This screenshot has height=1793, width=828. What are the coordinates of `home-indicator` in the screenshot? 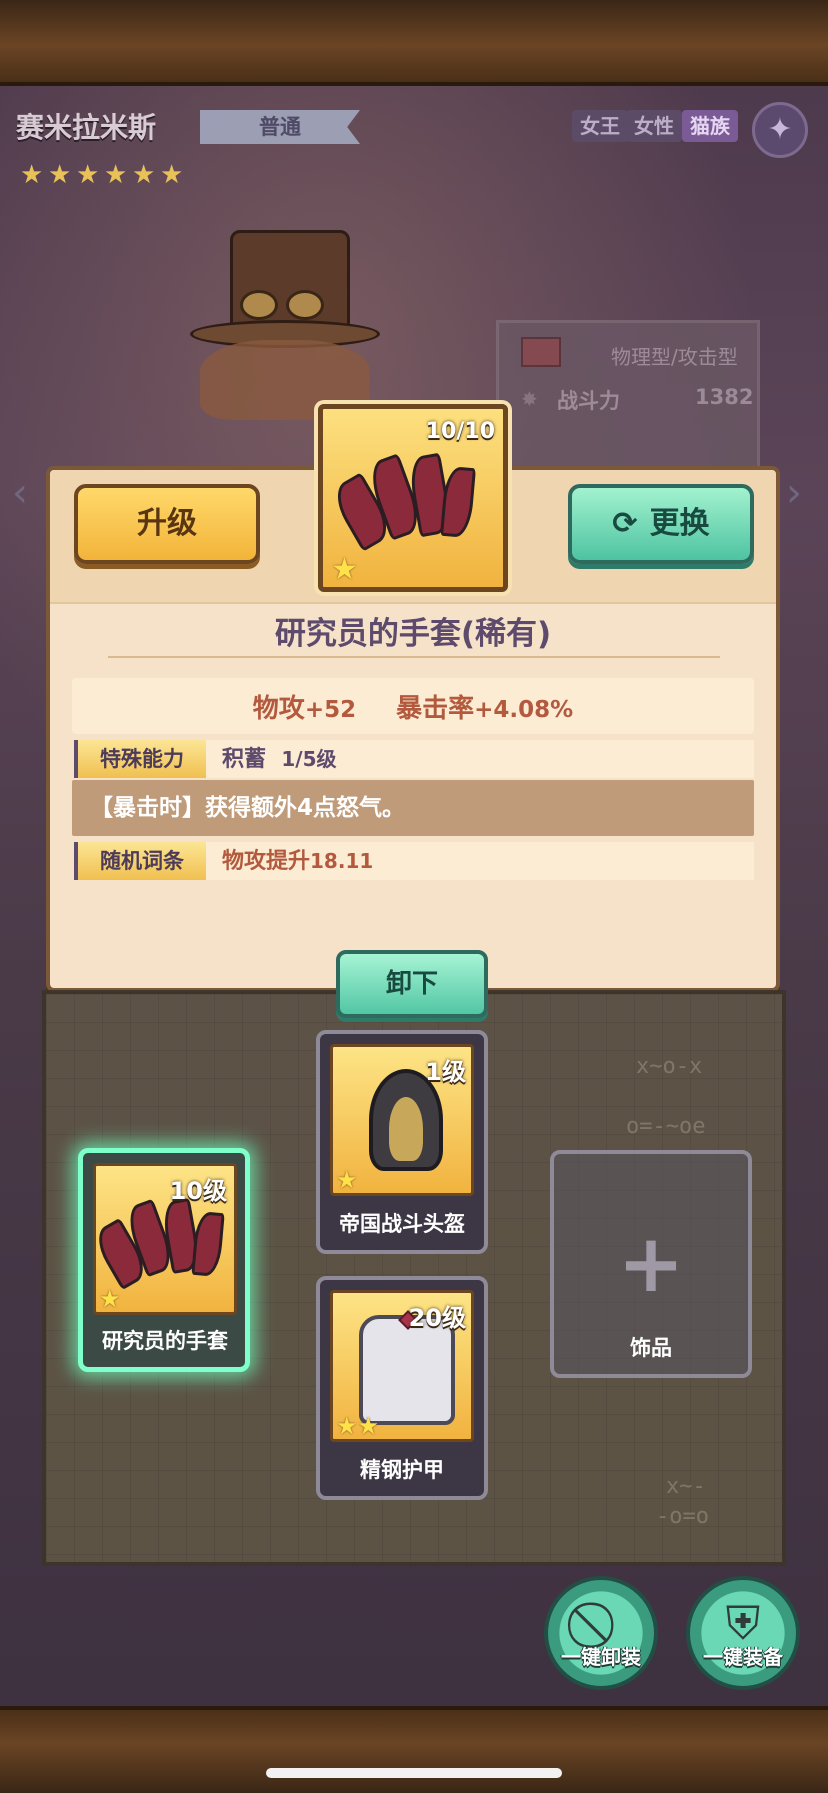 It's located at (414, 1773).